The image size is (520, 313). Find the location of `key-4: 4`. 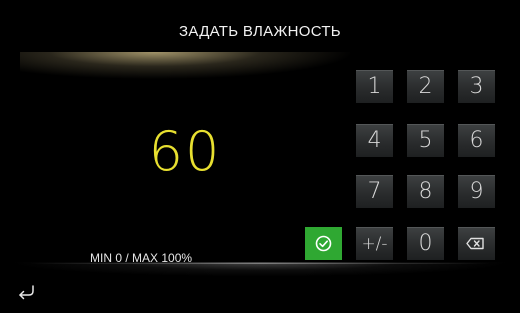

key-4: 4 is located at coordinates (374, 140).